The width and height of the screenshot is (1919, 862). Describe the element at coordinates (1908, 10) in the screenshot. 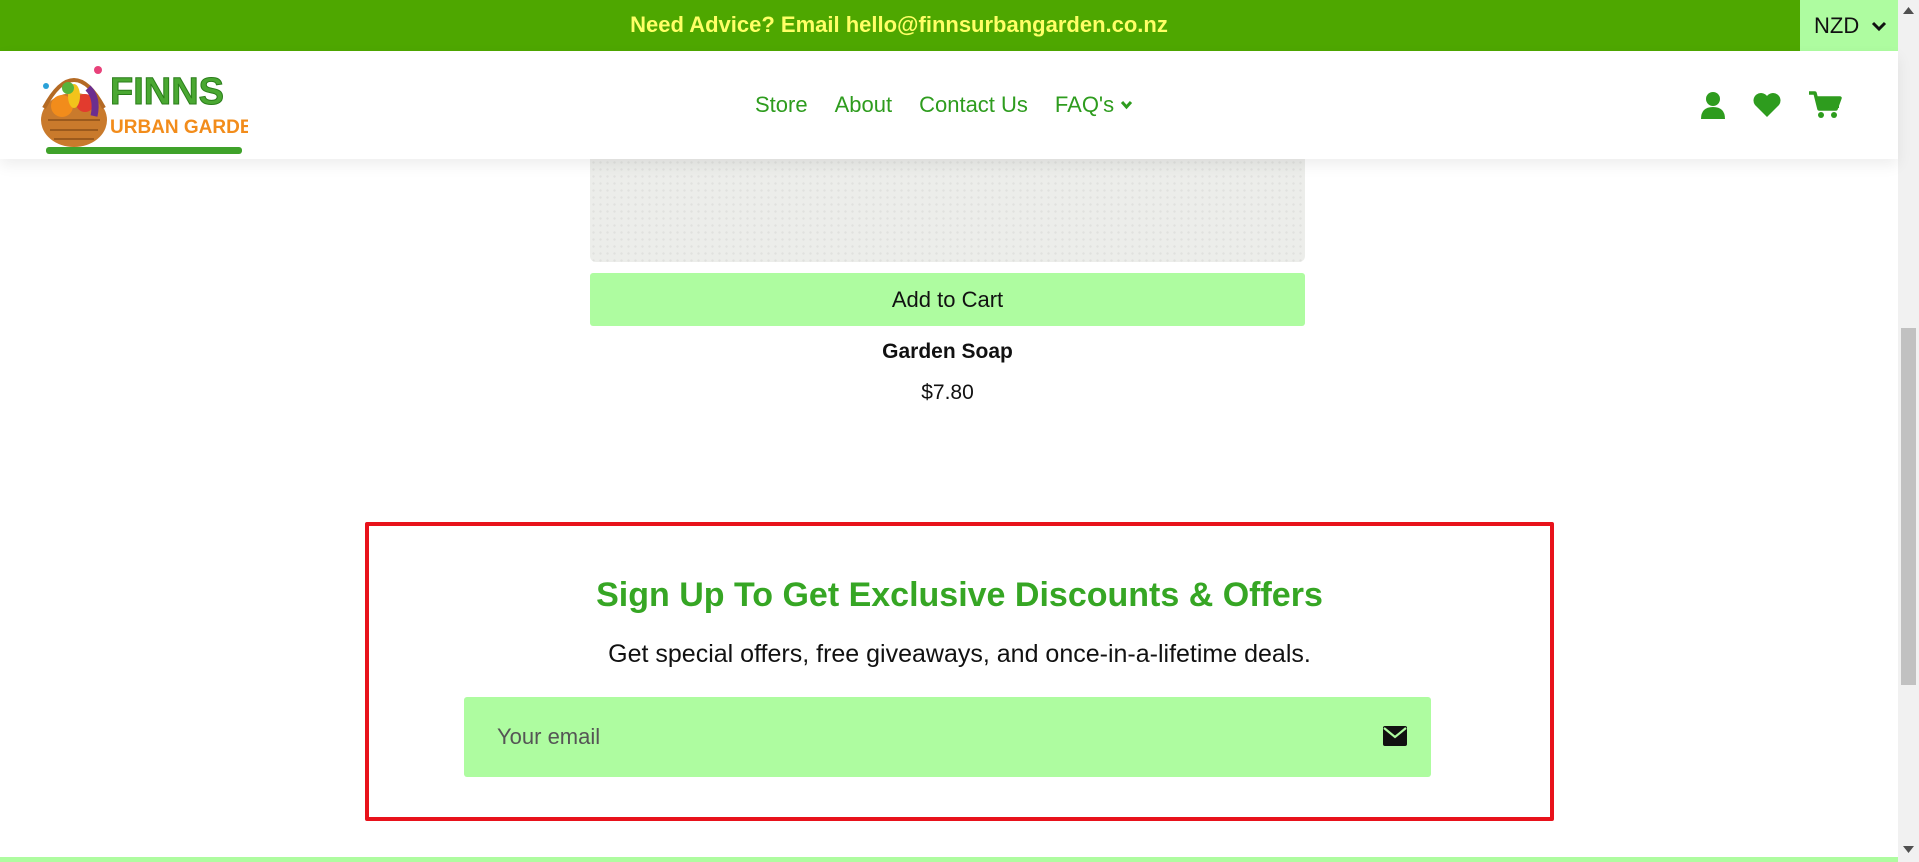

I see `scroll-up-icon` at that location.